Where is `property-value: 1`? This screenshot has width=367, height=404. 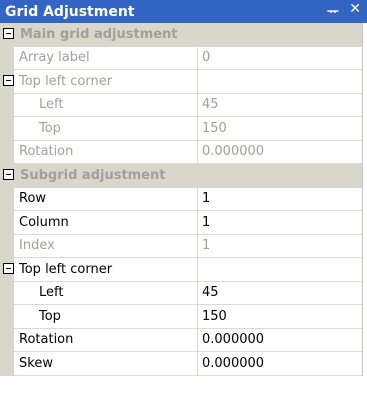
property-value: 1 is located at coordinates (279, 246).